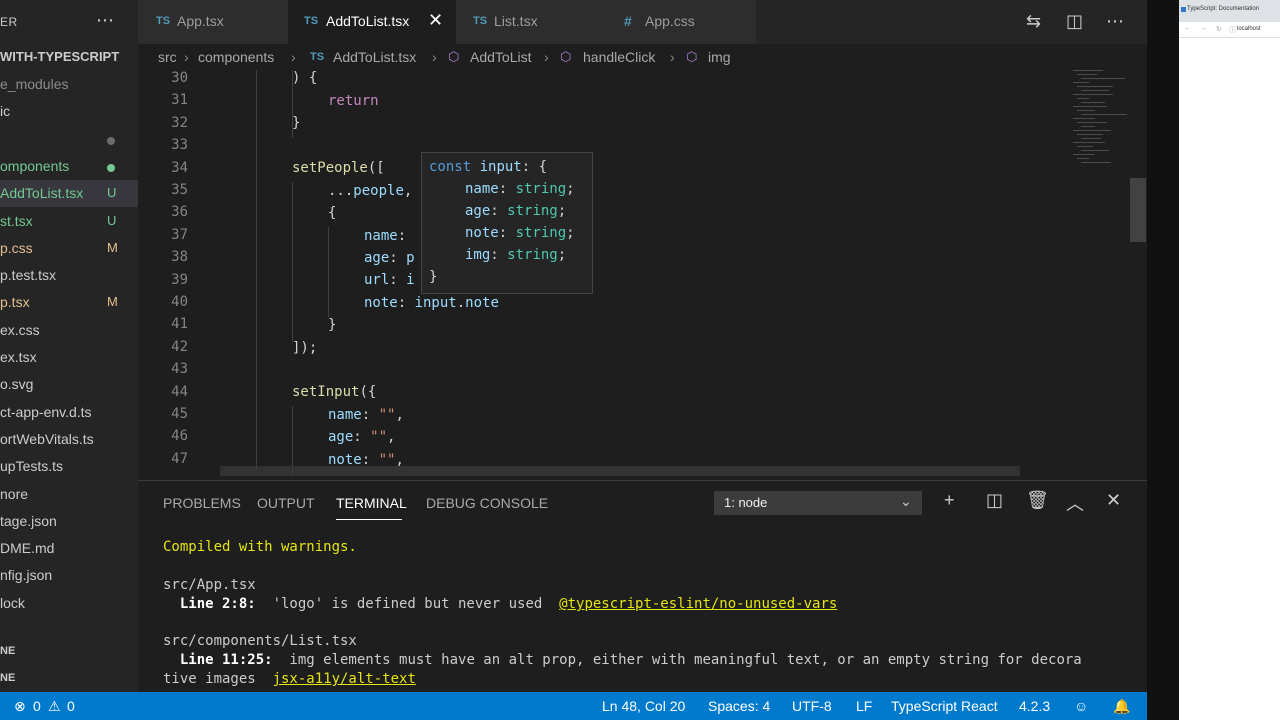  I want to click on browser-tab-strip: TypeScript: Documentation, so click(1229, 11).